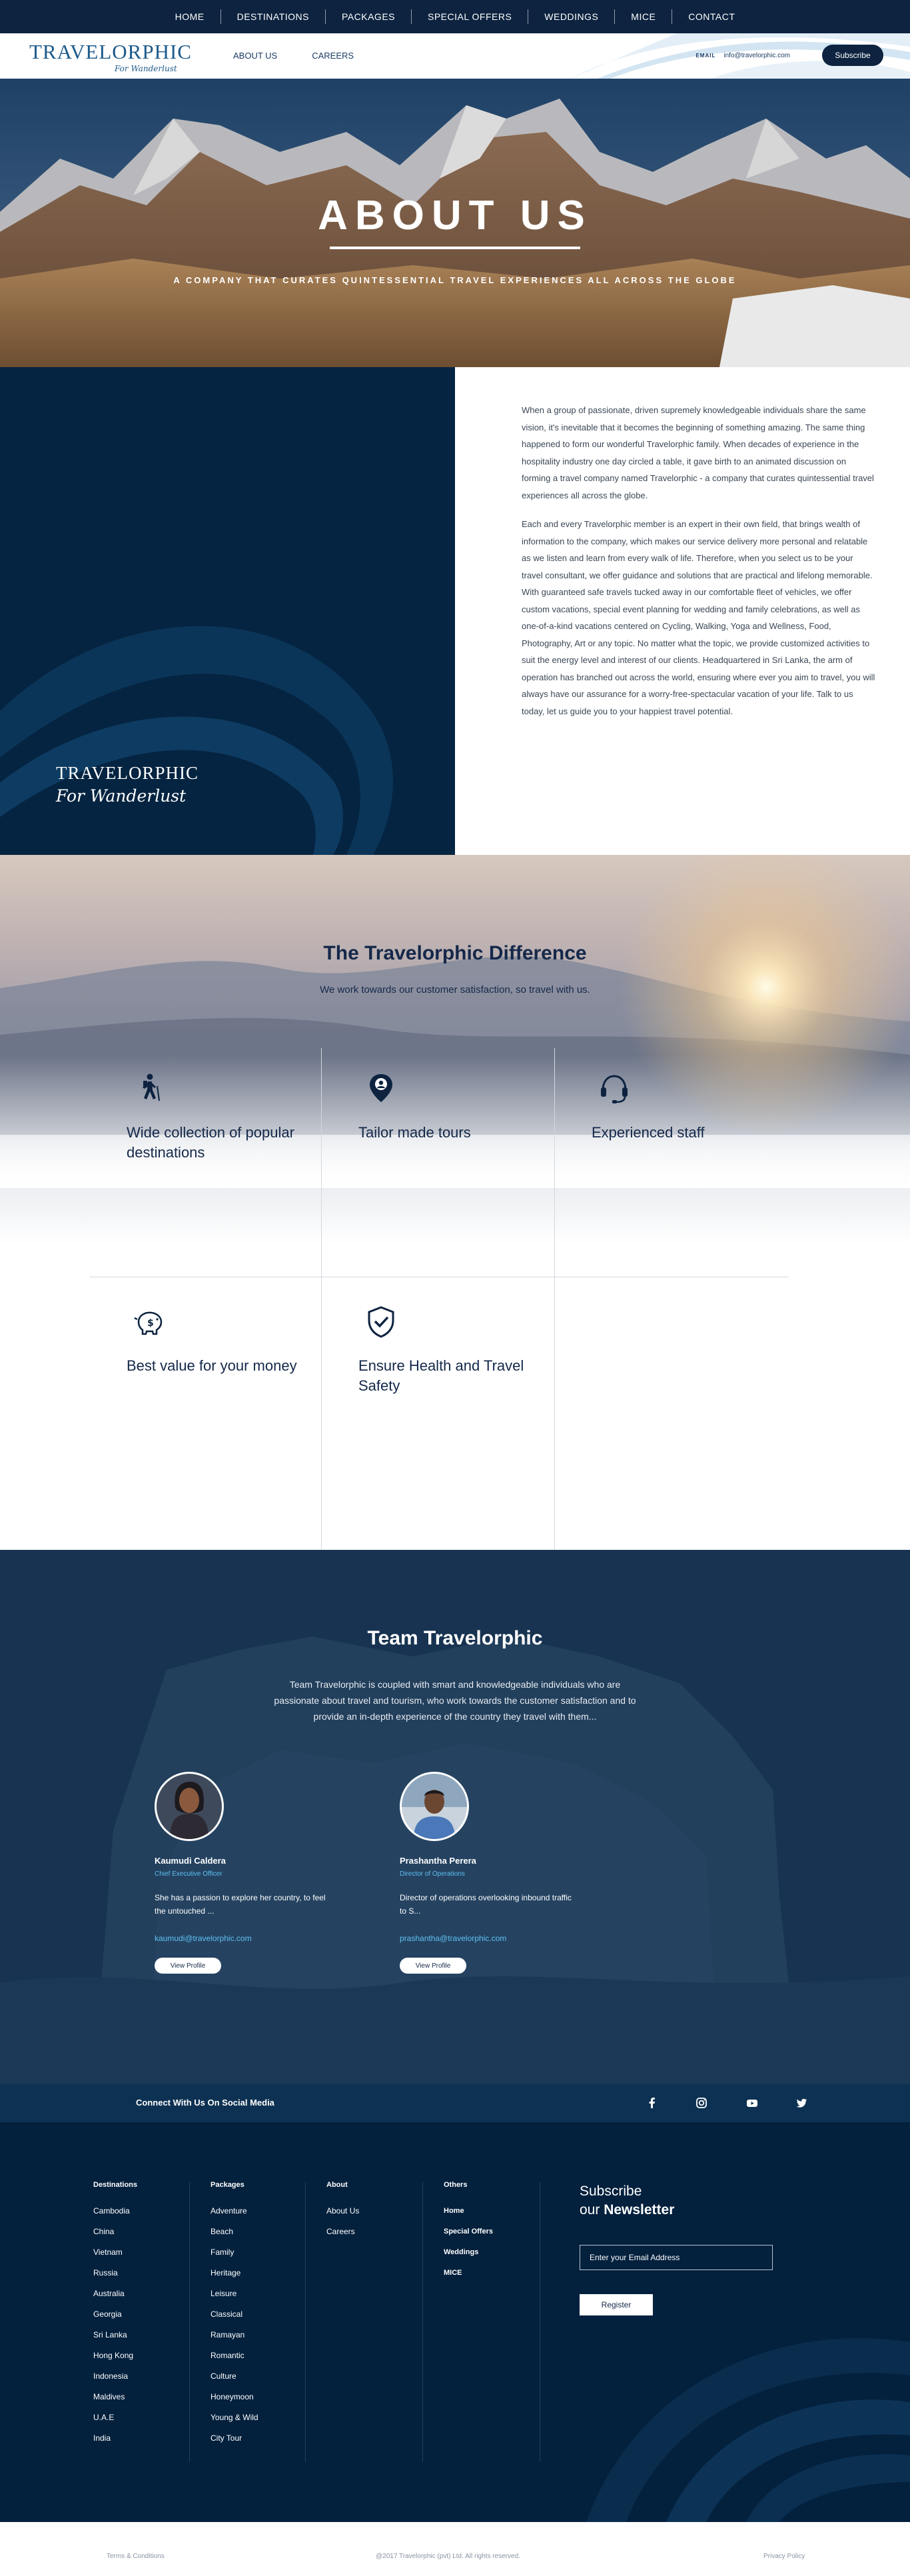 The image size is (910, 2576). I want to click on team-title-bold: Travelorphic, so click(483, 1638).